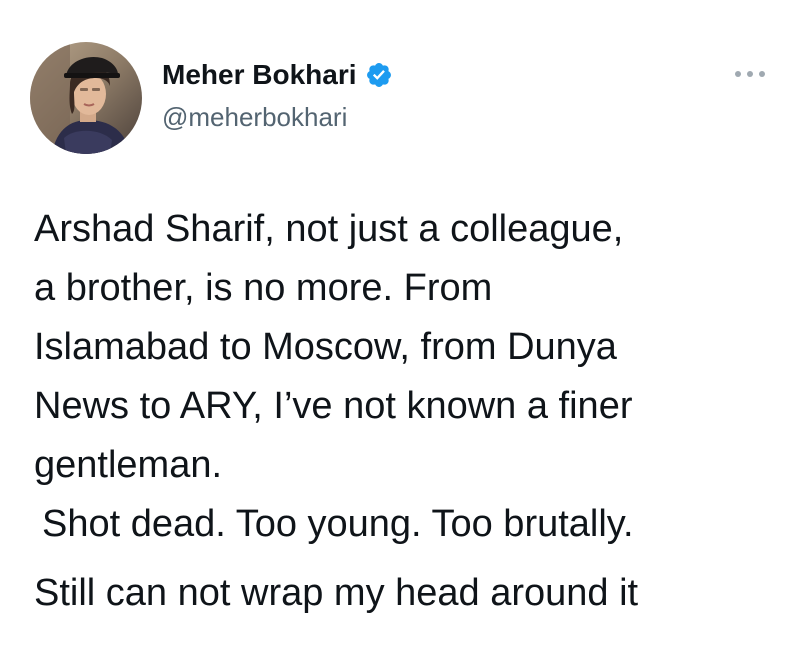  I want to click on avatar-photo-icon, so click(86, 98).